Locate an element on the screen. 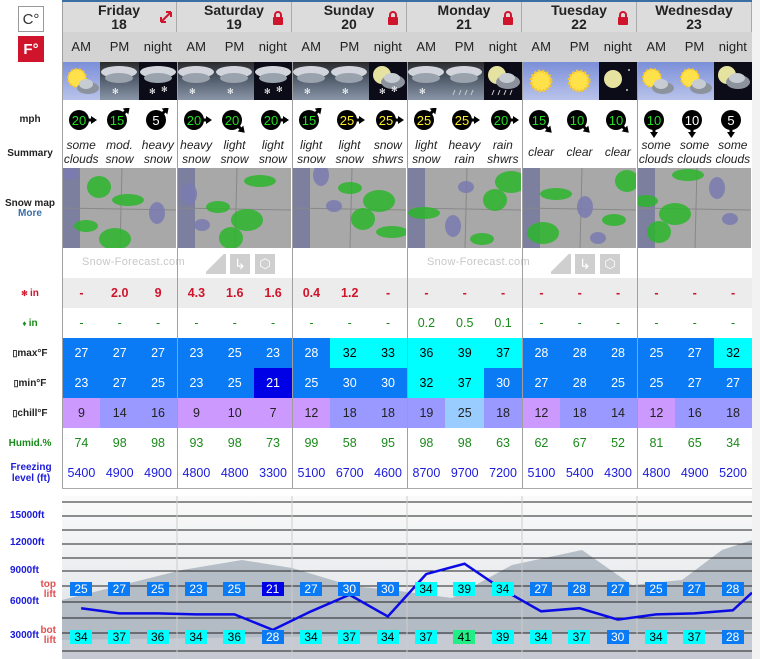  wind-label: mph is located at coordinates (30, 119).